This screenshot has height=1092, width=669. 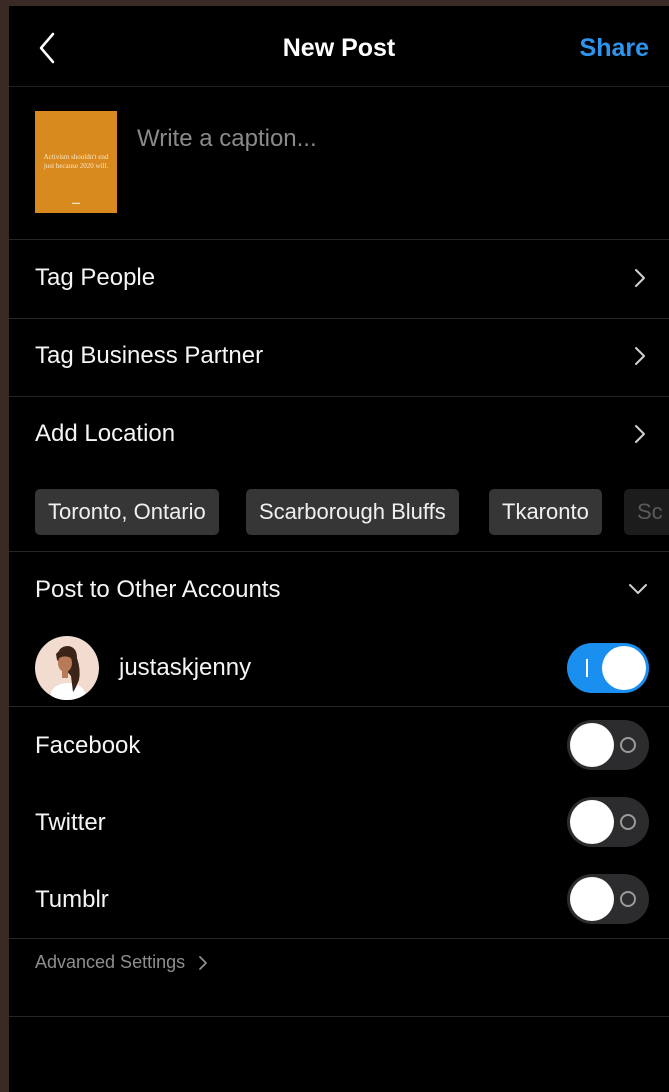 I want to click on facebook-toggle, so click(x=608, y=745).